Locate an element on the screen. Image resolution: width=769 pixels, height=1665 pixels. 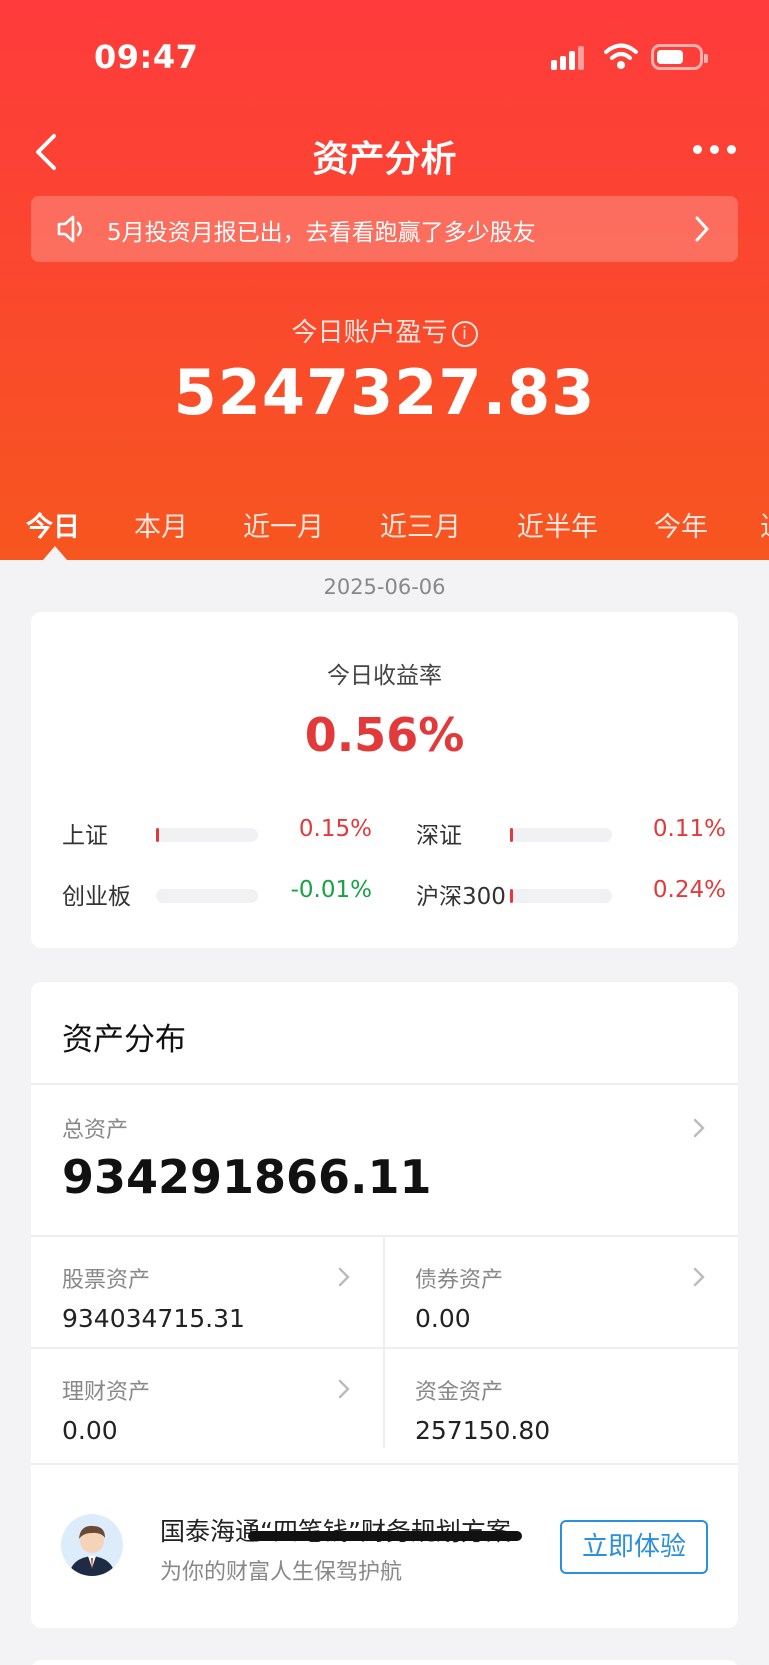
period-tabs: 今日 本月 近一月 近三月 近半年 今年 近 is located at coordinates (384, 530).